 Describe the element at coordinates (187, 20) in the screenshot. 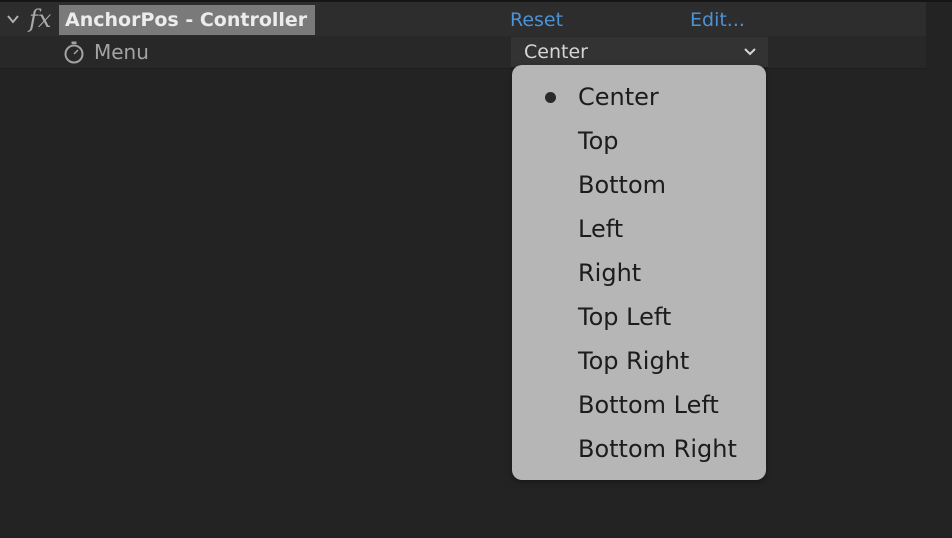

I see `effect-name: AnchorPos - Controller` at that location.